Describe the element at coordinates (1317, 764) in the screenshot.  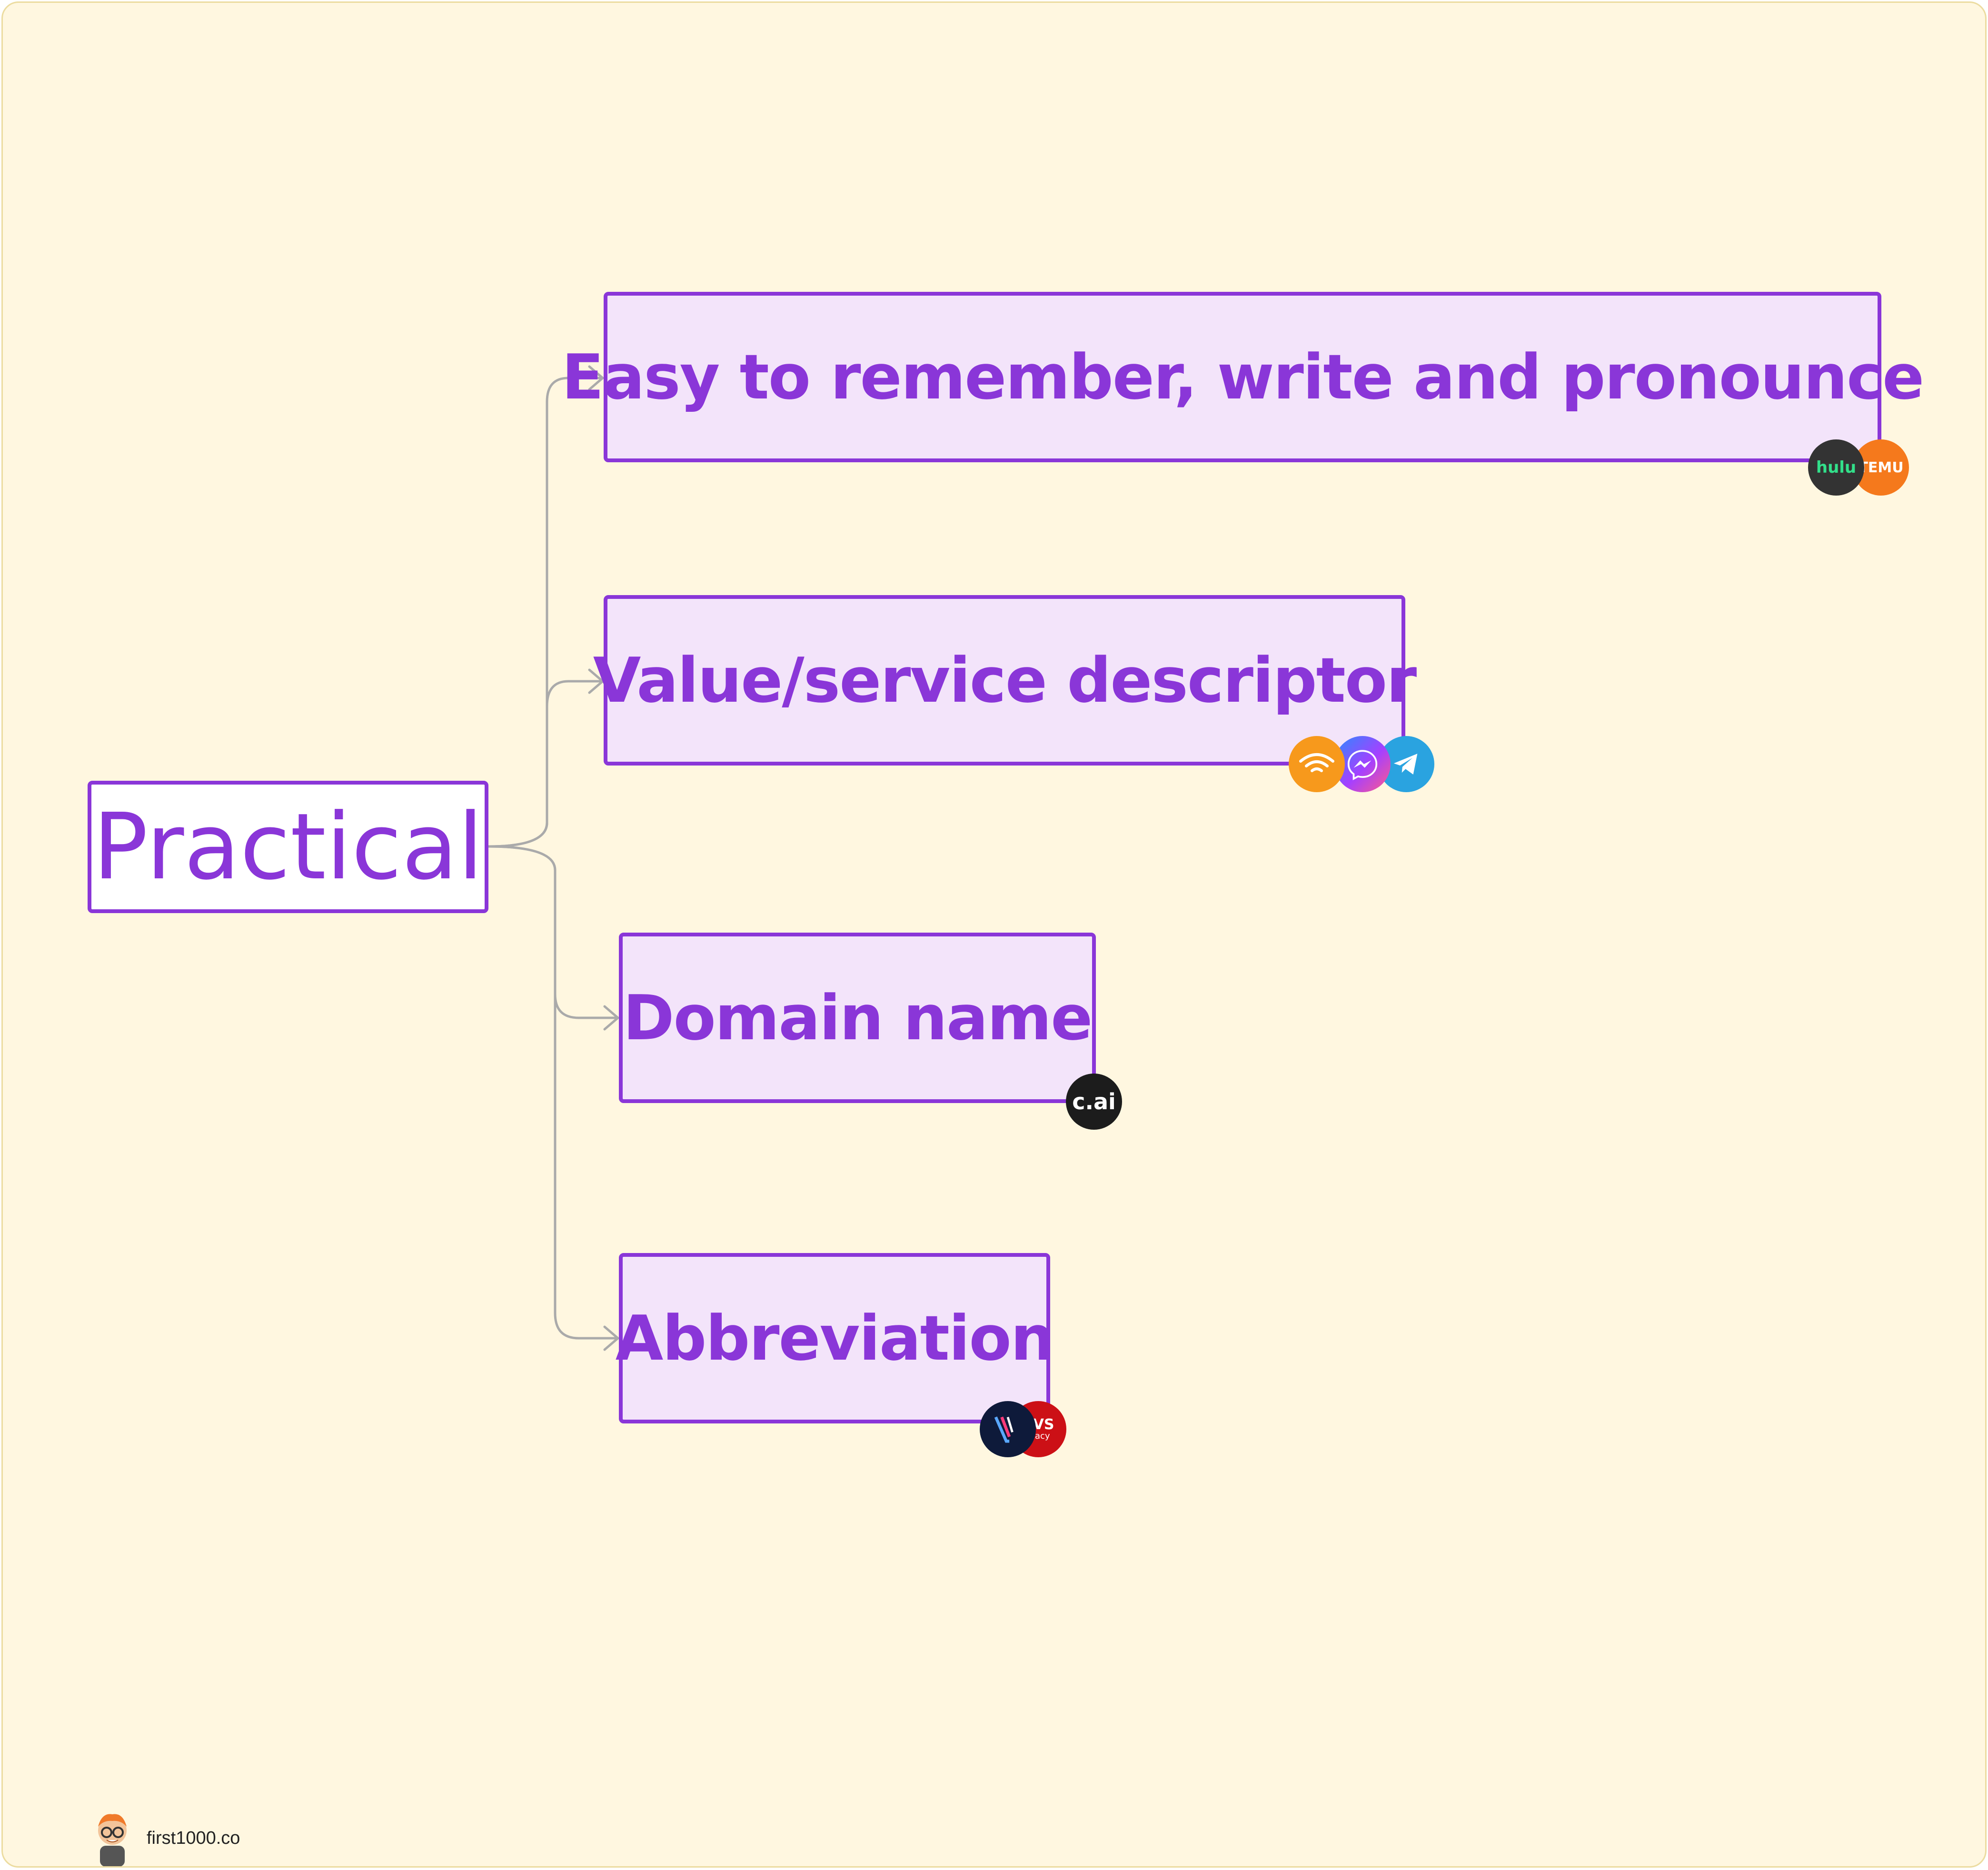
I see `audible-icon` at that location.